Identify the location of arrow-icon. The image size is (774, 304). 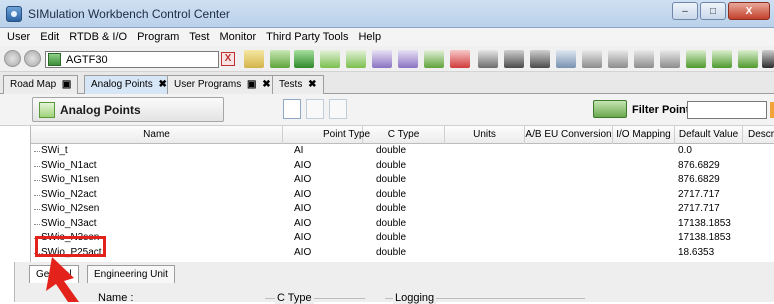
(62, 279).